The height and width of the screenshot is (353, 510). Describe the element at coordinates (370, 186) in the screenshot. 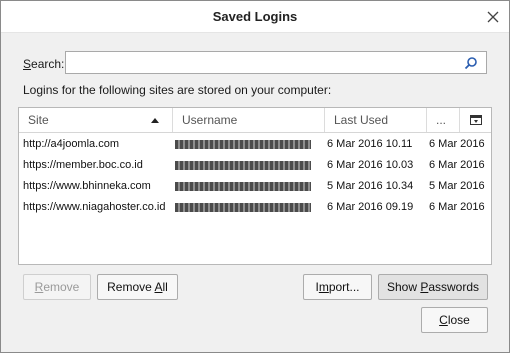

I see `last-used-cell: 5 Mar 2016 10.34` at that location.